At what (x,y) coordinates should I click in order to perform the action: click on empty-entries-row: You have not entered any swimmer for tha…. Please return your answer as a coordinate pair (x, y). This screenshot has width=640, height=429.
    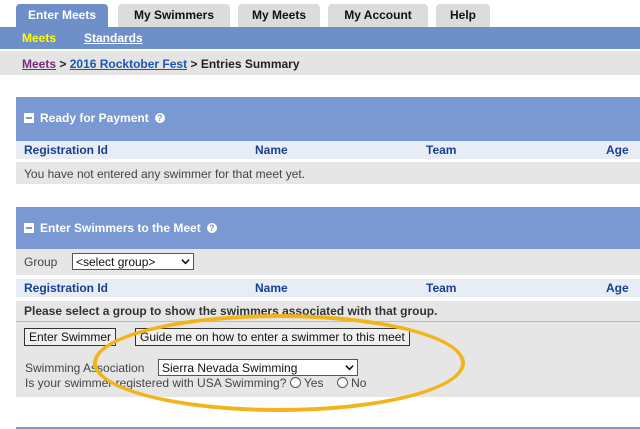
    Looking at the image, I should click on (328, 173).